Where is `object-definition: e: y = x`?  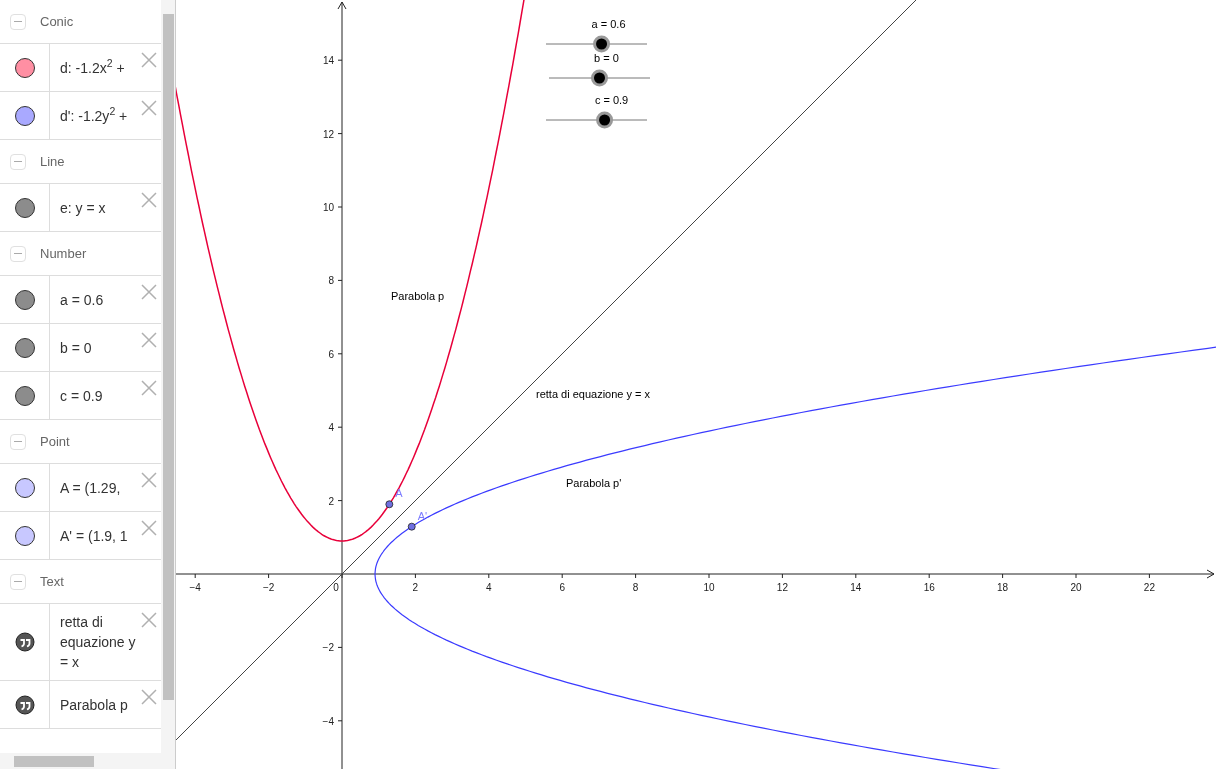 object-definition: e: y = x is located at coordinates (83, 207).